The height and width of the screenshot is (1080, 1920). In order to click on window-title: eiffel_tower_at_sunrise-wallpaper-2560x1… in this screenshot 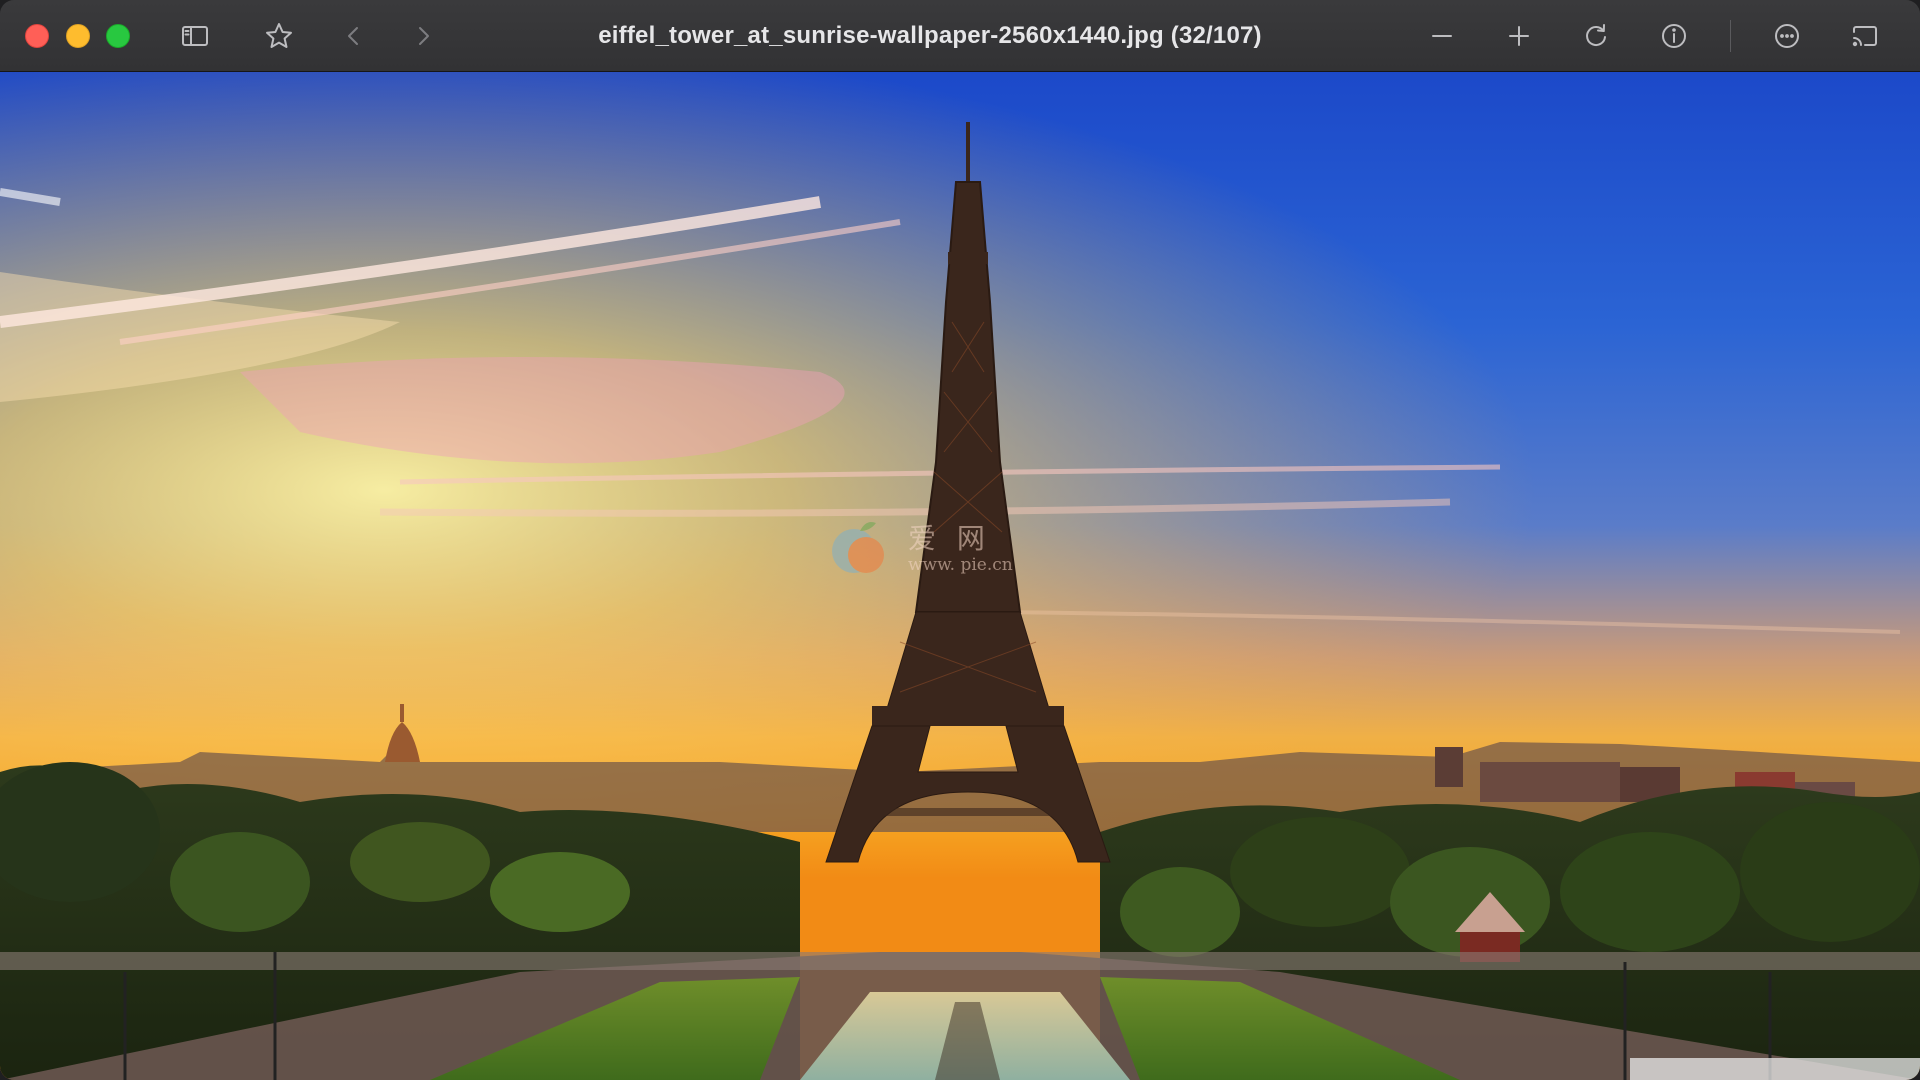, I will do `click(930, 35)`.